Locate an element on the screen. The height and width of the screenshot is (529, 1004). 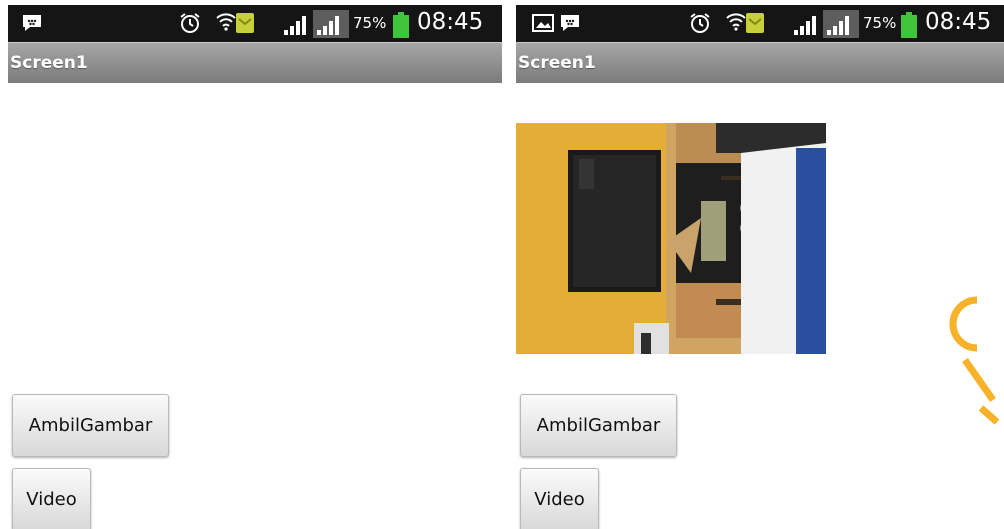
captured-photo is located at coordinates (671, 238).